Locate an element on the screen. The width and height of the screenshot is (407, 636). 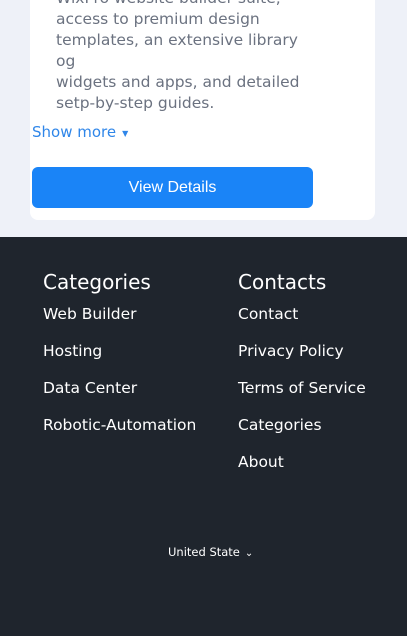
description-line: access to premium design is located at coordinates (158, 19).